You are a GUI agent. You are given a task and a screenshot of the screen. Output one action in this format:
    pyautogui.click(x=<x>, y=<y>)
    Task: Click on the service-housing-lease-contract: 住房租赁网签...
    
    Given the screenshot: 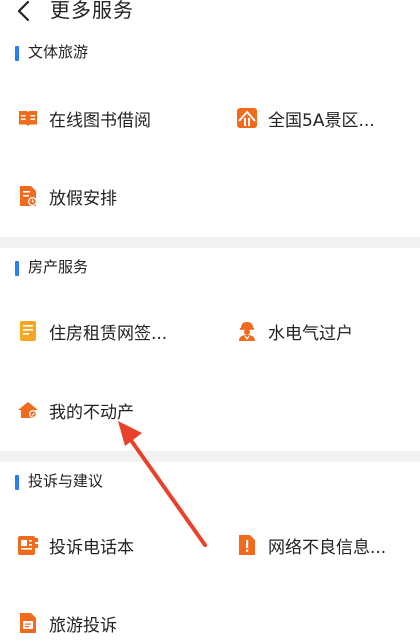 What is the action you would take?
    pyautogui.click(x=112, y=331)
    